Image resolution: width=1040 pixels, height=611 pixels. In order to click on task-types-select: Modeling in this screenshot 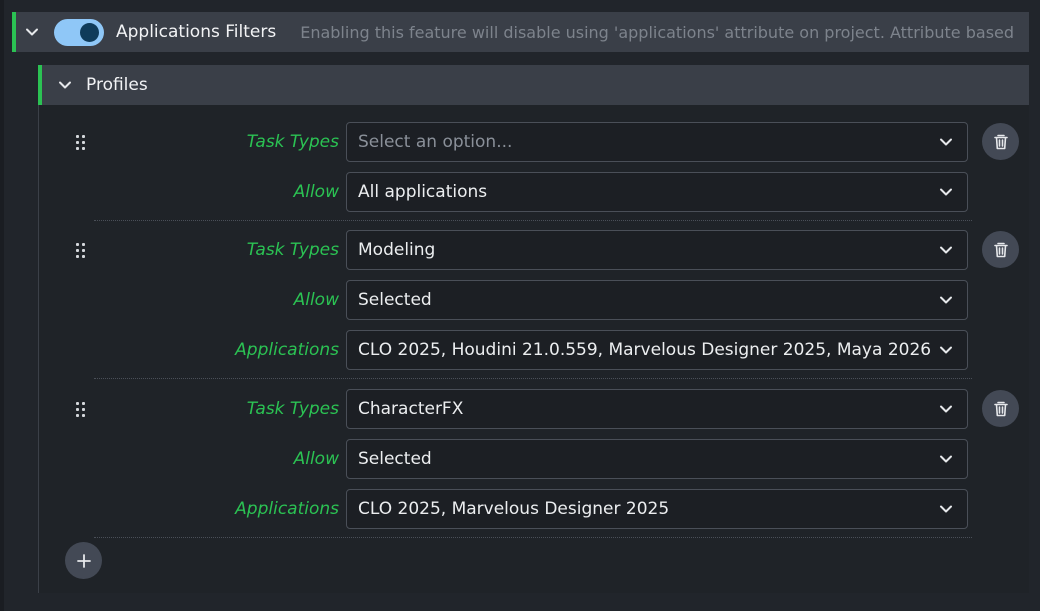, I will do `click(657, 250)`.